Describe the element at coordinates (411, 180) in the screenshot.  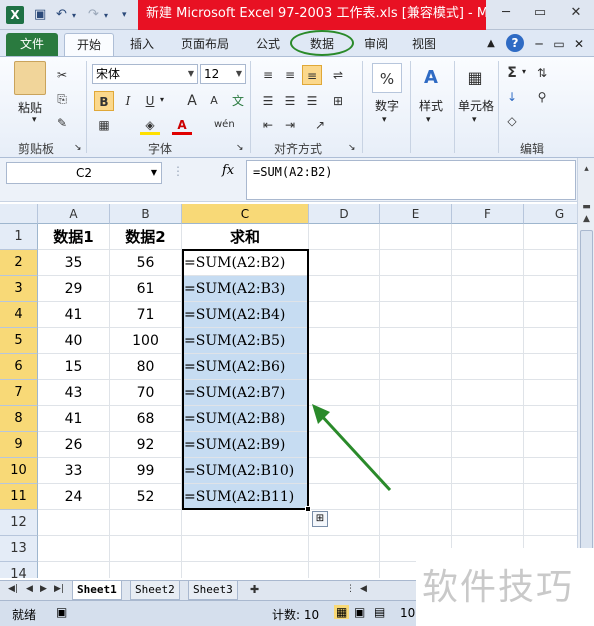
I see `formula-input: =SUM(A2:B2)` at that location.